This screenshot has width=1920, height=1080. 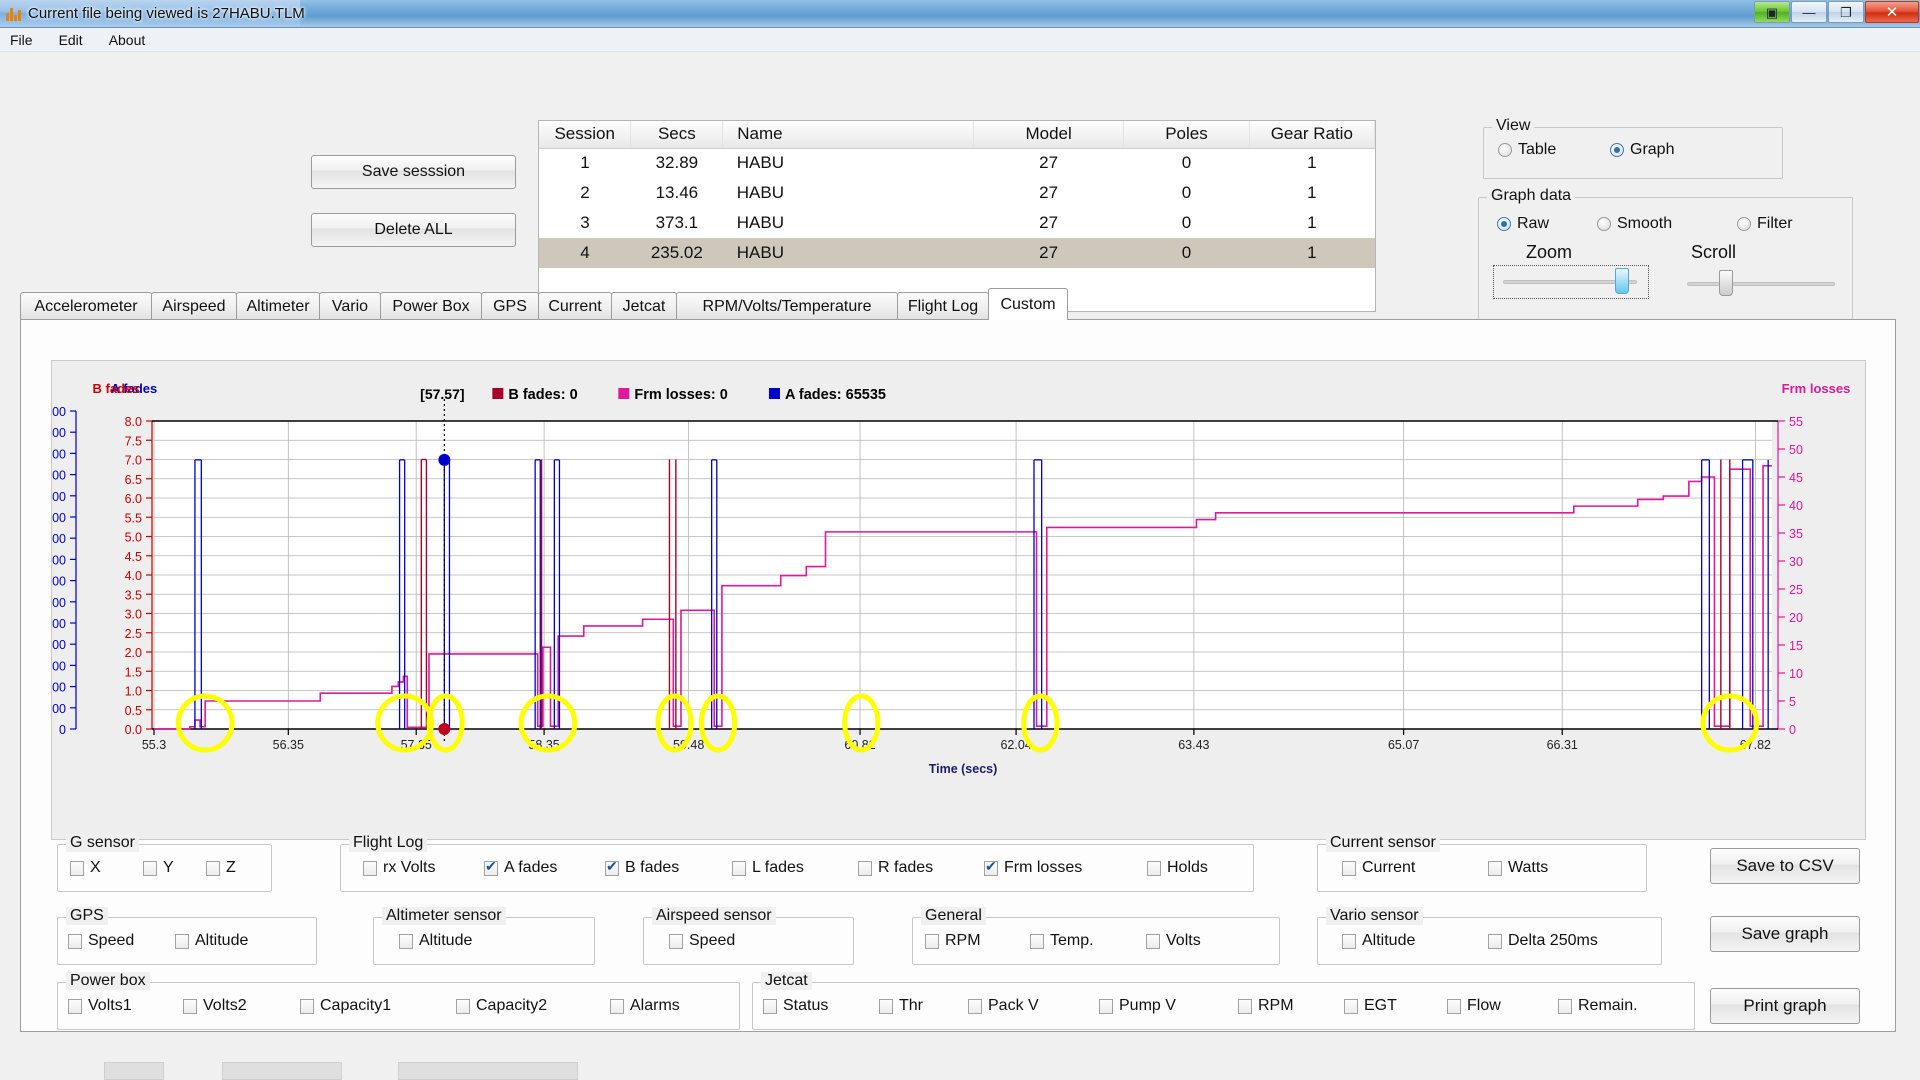 What do you see at coordinates (1744, 224) in the screenshot?
I see `radio-dot-icon` at bounding box center [1744, 224].